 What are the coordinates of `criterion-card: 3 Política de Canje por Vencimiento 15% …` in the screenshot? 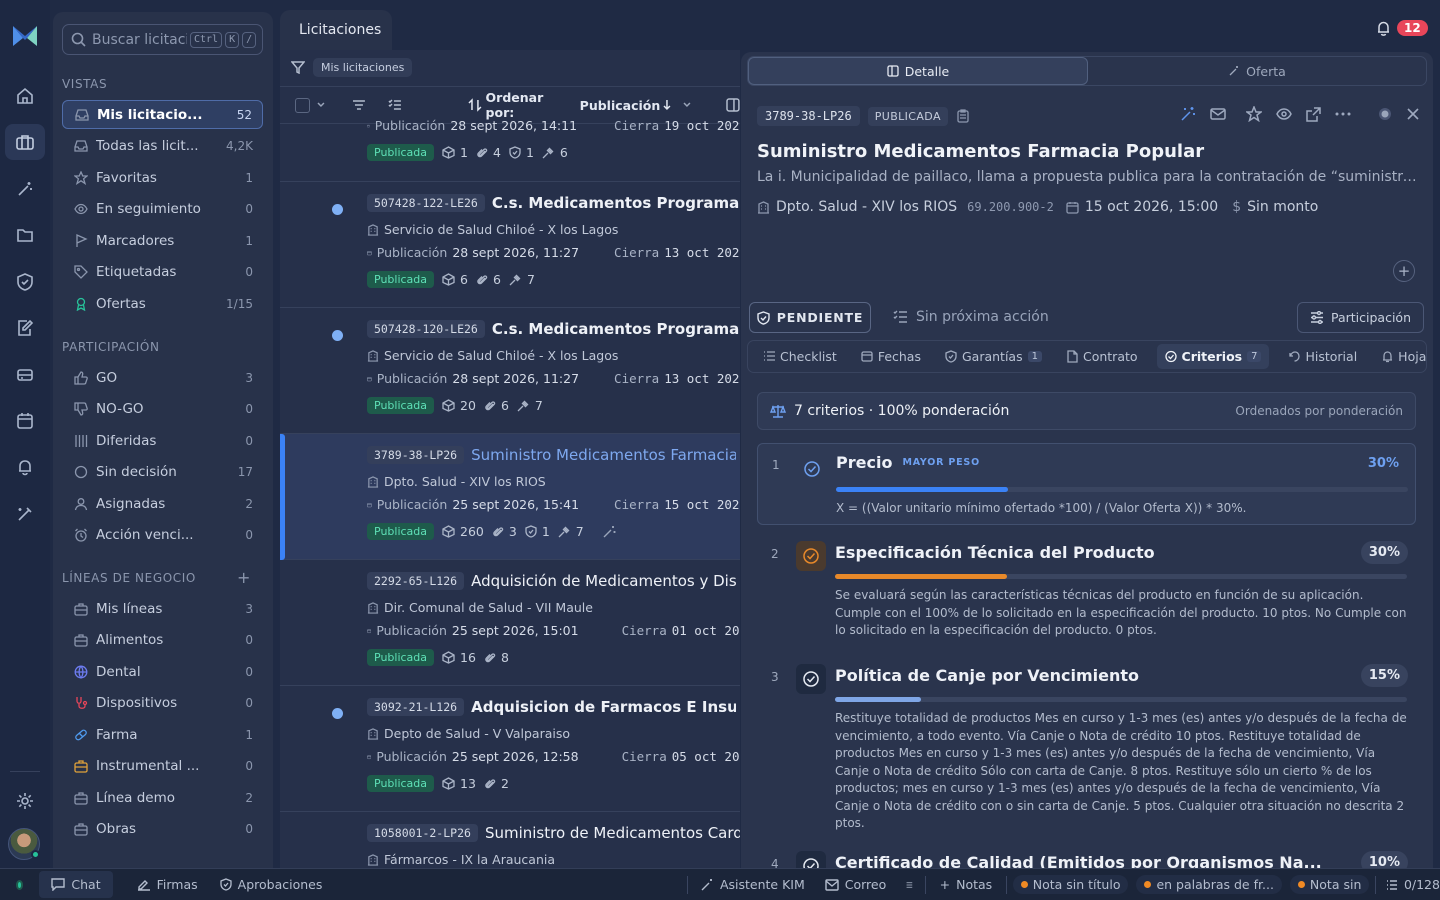 It's located at (1086, 750).